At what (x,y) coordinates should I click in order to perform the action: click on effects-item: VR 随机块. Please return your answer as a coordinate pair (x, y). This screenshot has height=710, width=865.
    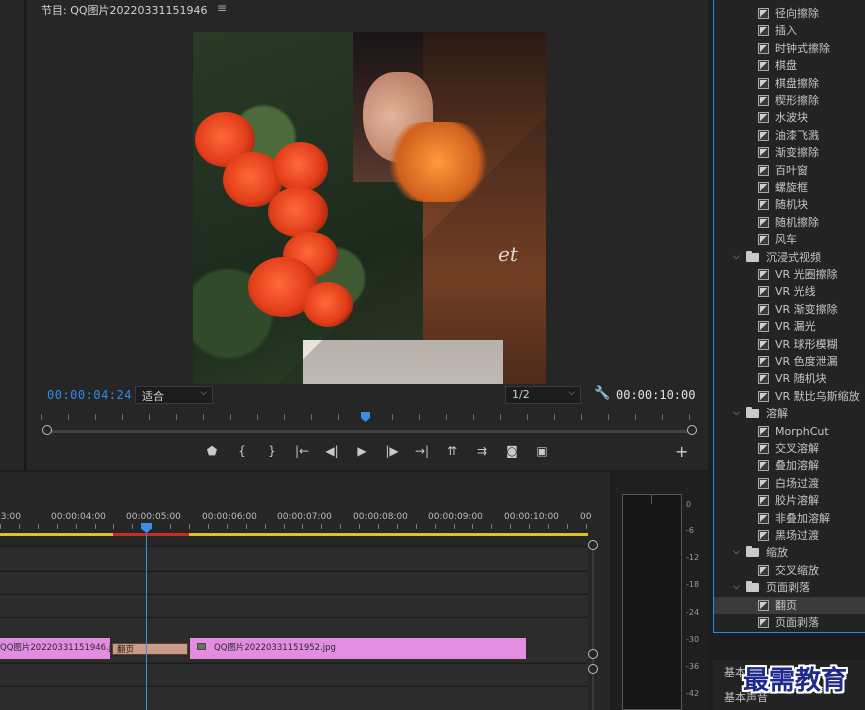
    Looking at the image, I should click on (789, 378).